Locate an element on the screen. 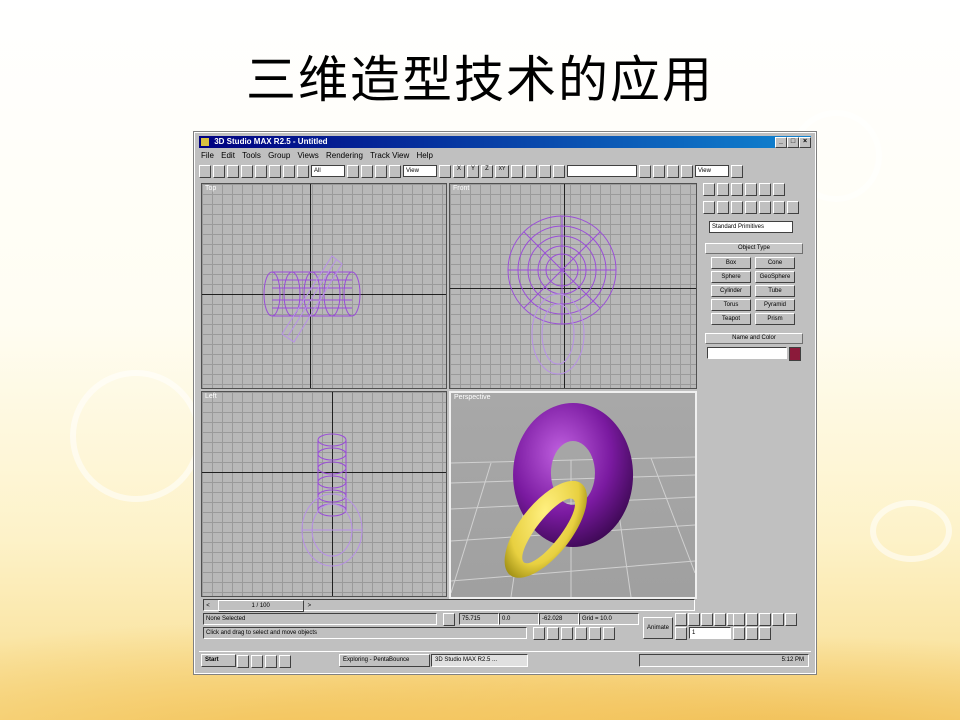 This screenshot has height=720, width=960. taskbar-explorer-button: Exploring - PentaBounce is located at coordinates (384, 660).